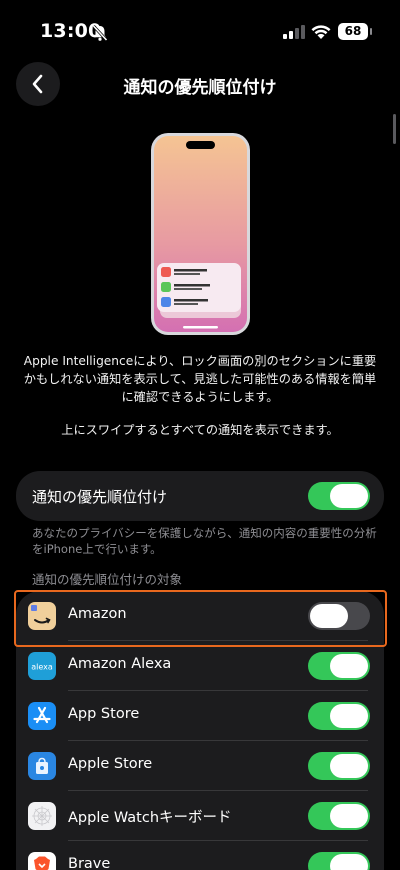 The image size is (400, 870). Describe the element at coordinates (107, 579) in the screenshot. I see `section-header: 通知の優先順位付けの対象` at that location.